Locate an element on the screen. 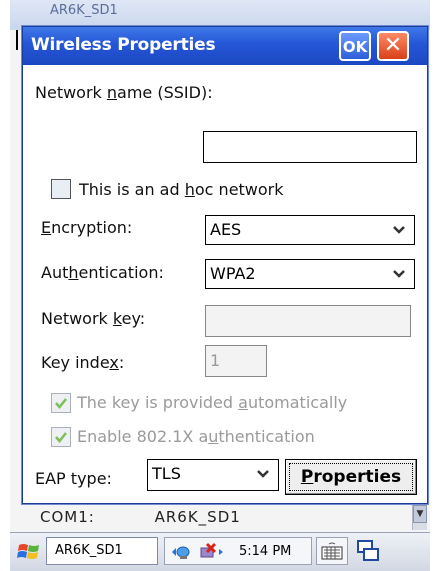  taskbar: AR6K_SD1 5:14 PM is located at coordinates (220, 551).